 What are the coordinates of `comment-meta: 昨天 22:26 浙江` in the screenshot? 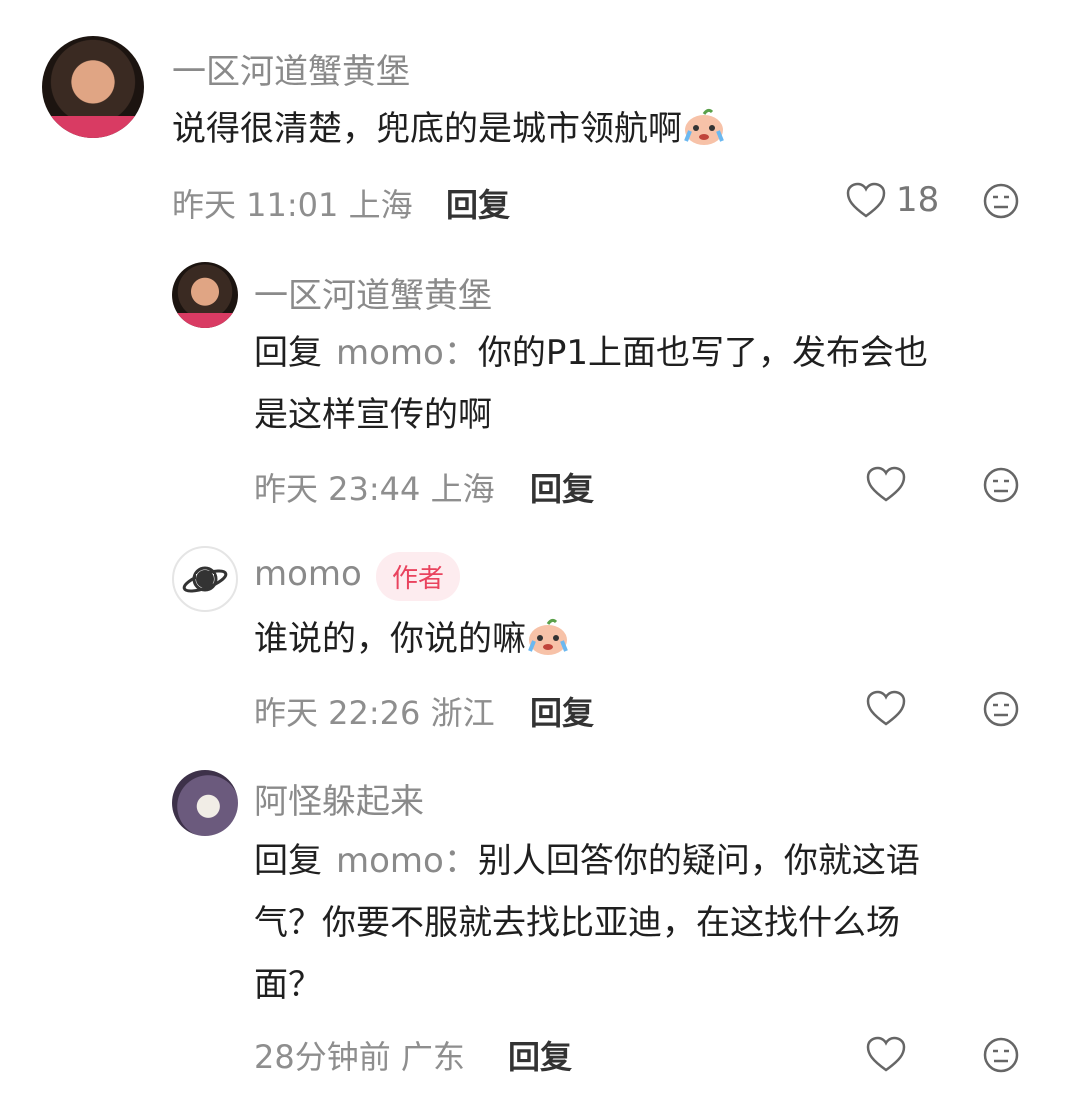 It's located at (374, 711).